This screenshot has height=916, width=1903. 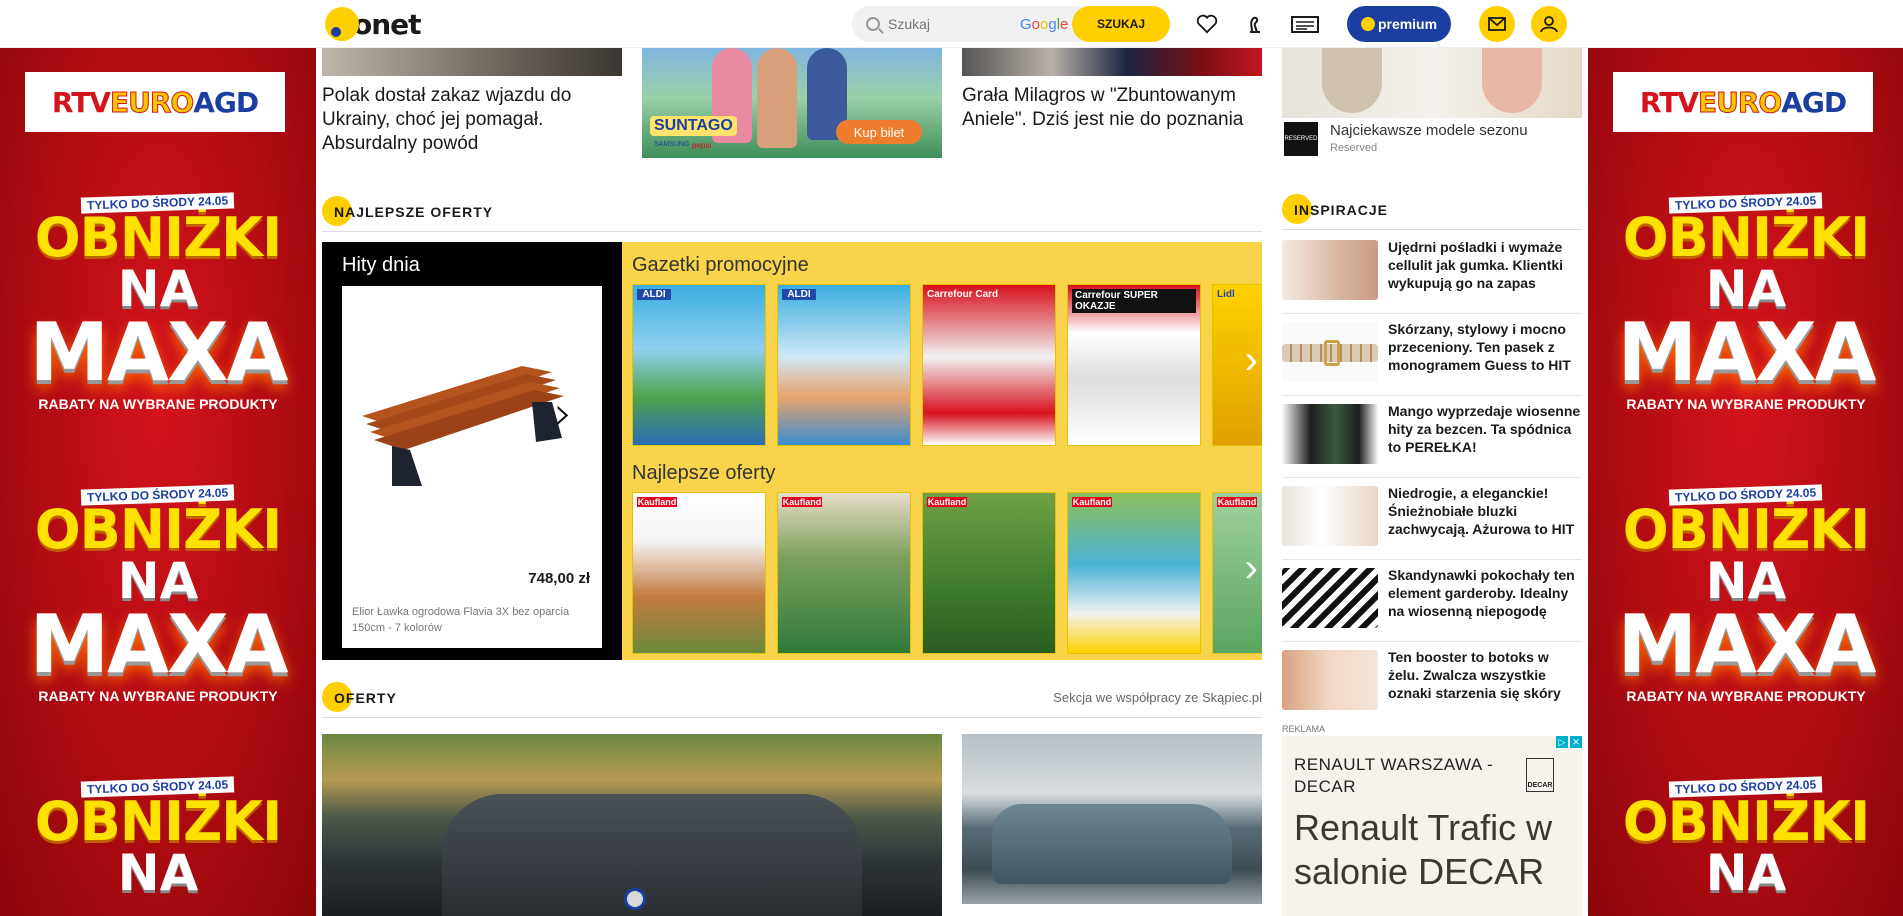 What do you see at coordinates (1157, 697) in the screenshot?
I see `section-partner-note: Sekcja we współpracy ze Skąpiec.pl` at bounding box center [1157, 697].